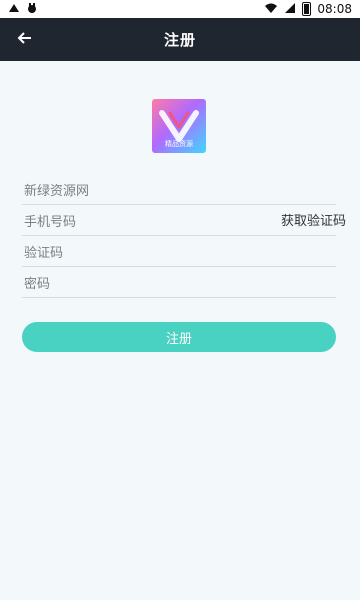 The height and width of the screenshot is (600, 360). I want to click on phone-placeholder: 手机号码, so click(50, 222).